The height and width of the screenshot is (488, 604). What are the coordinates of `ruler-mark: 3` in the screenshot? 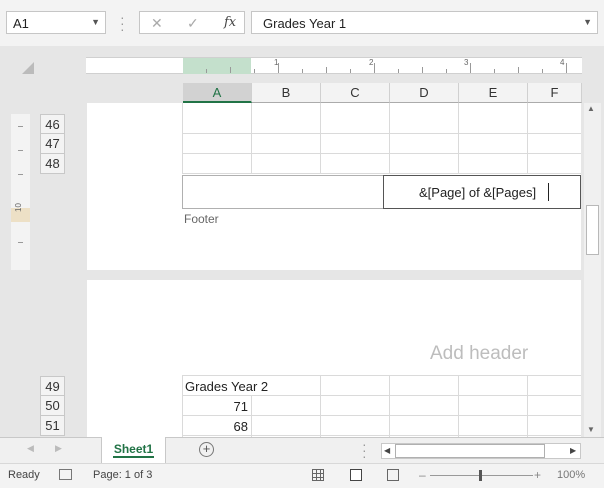 It's located at (466, 62).